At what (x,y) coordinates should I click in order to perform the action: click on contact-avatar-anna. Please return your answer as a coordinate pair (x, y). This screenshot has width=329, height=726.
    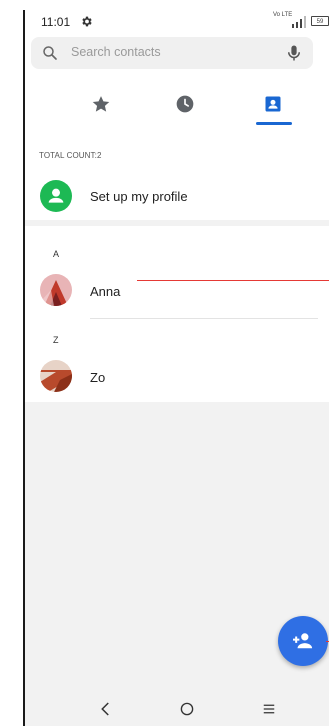
    Looking at the image, I should click on (56, 290).